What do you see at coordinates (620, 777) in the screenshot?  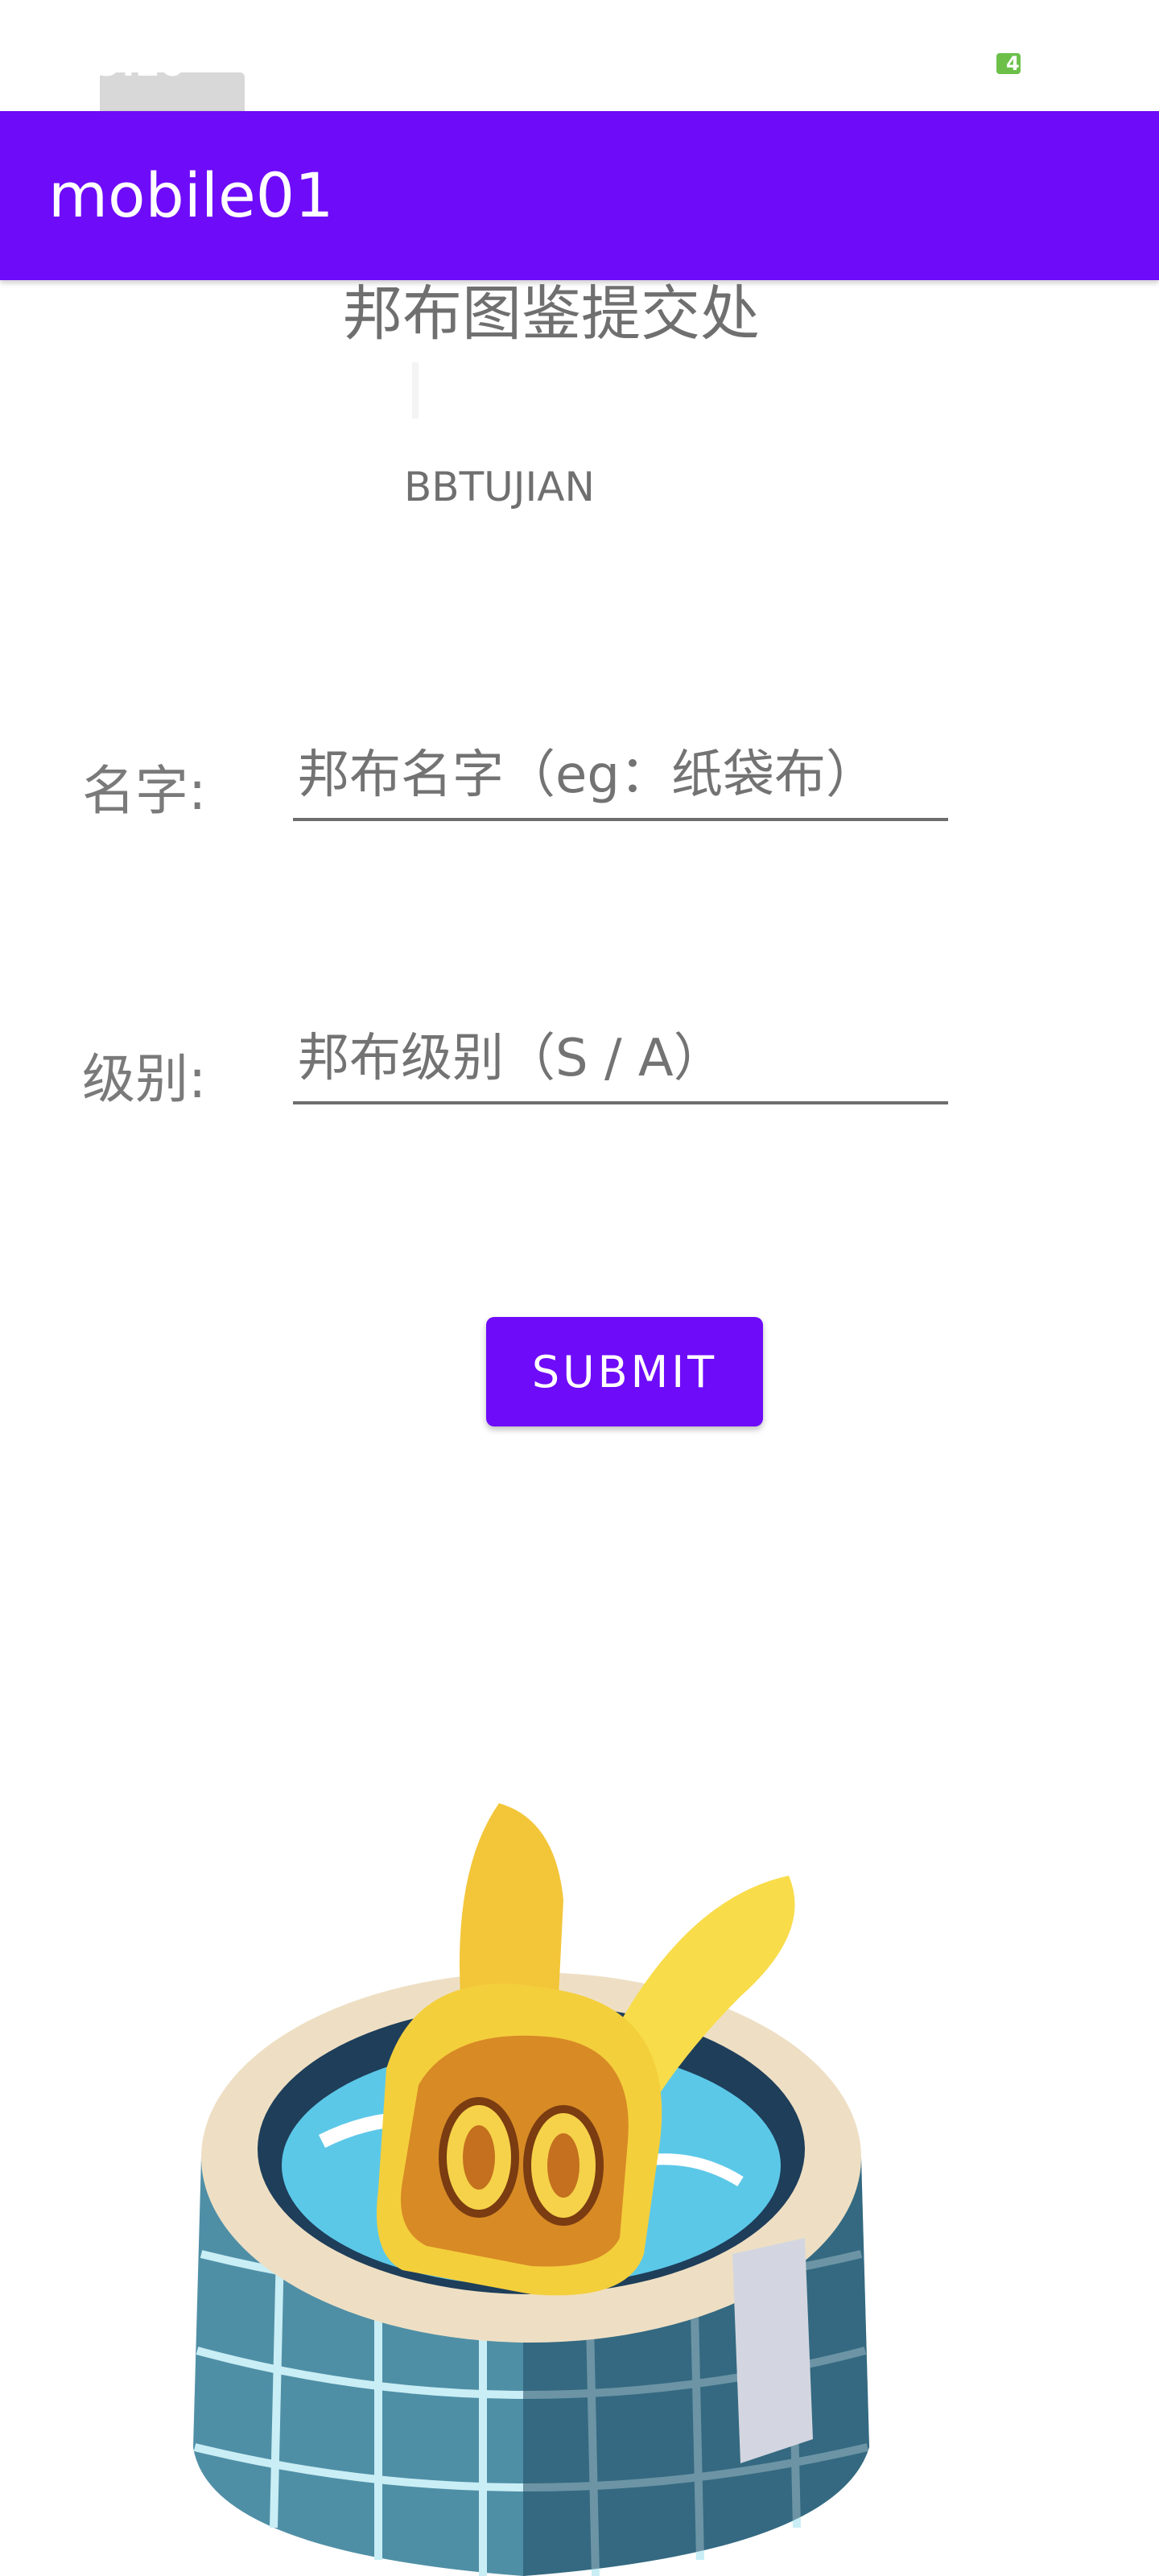 I see `name-input` at bounding box center [620, 777].